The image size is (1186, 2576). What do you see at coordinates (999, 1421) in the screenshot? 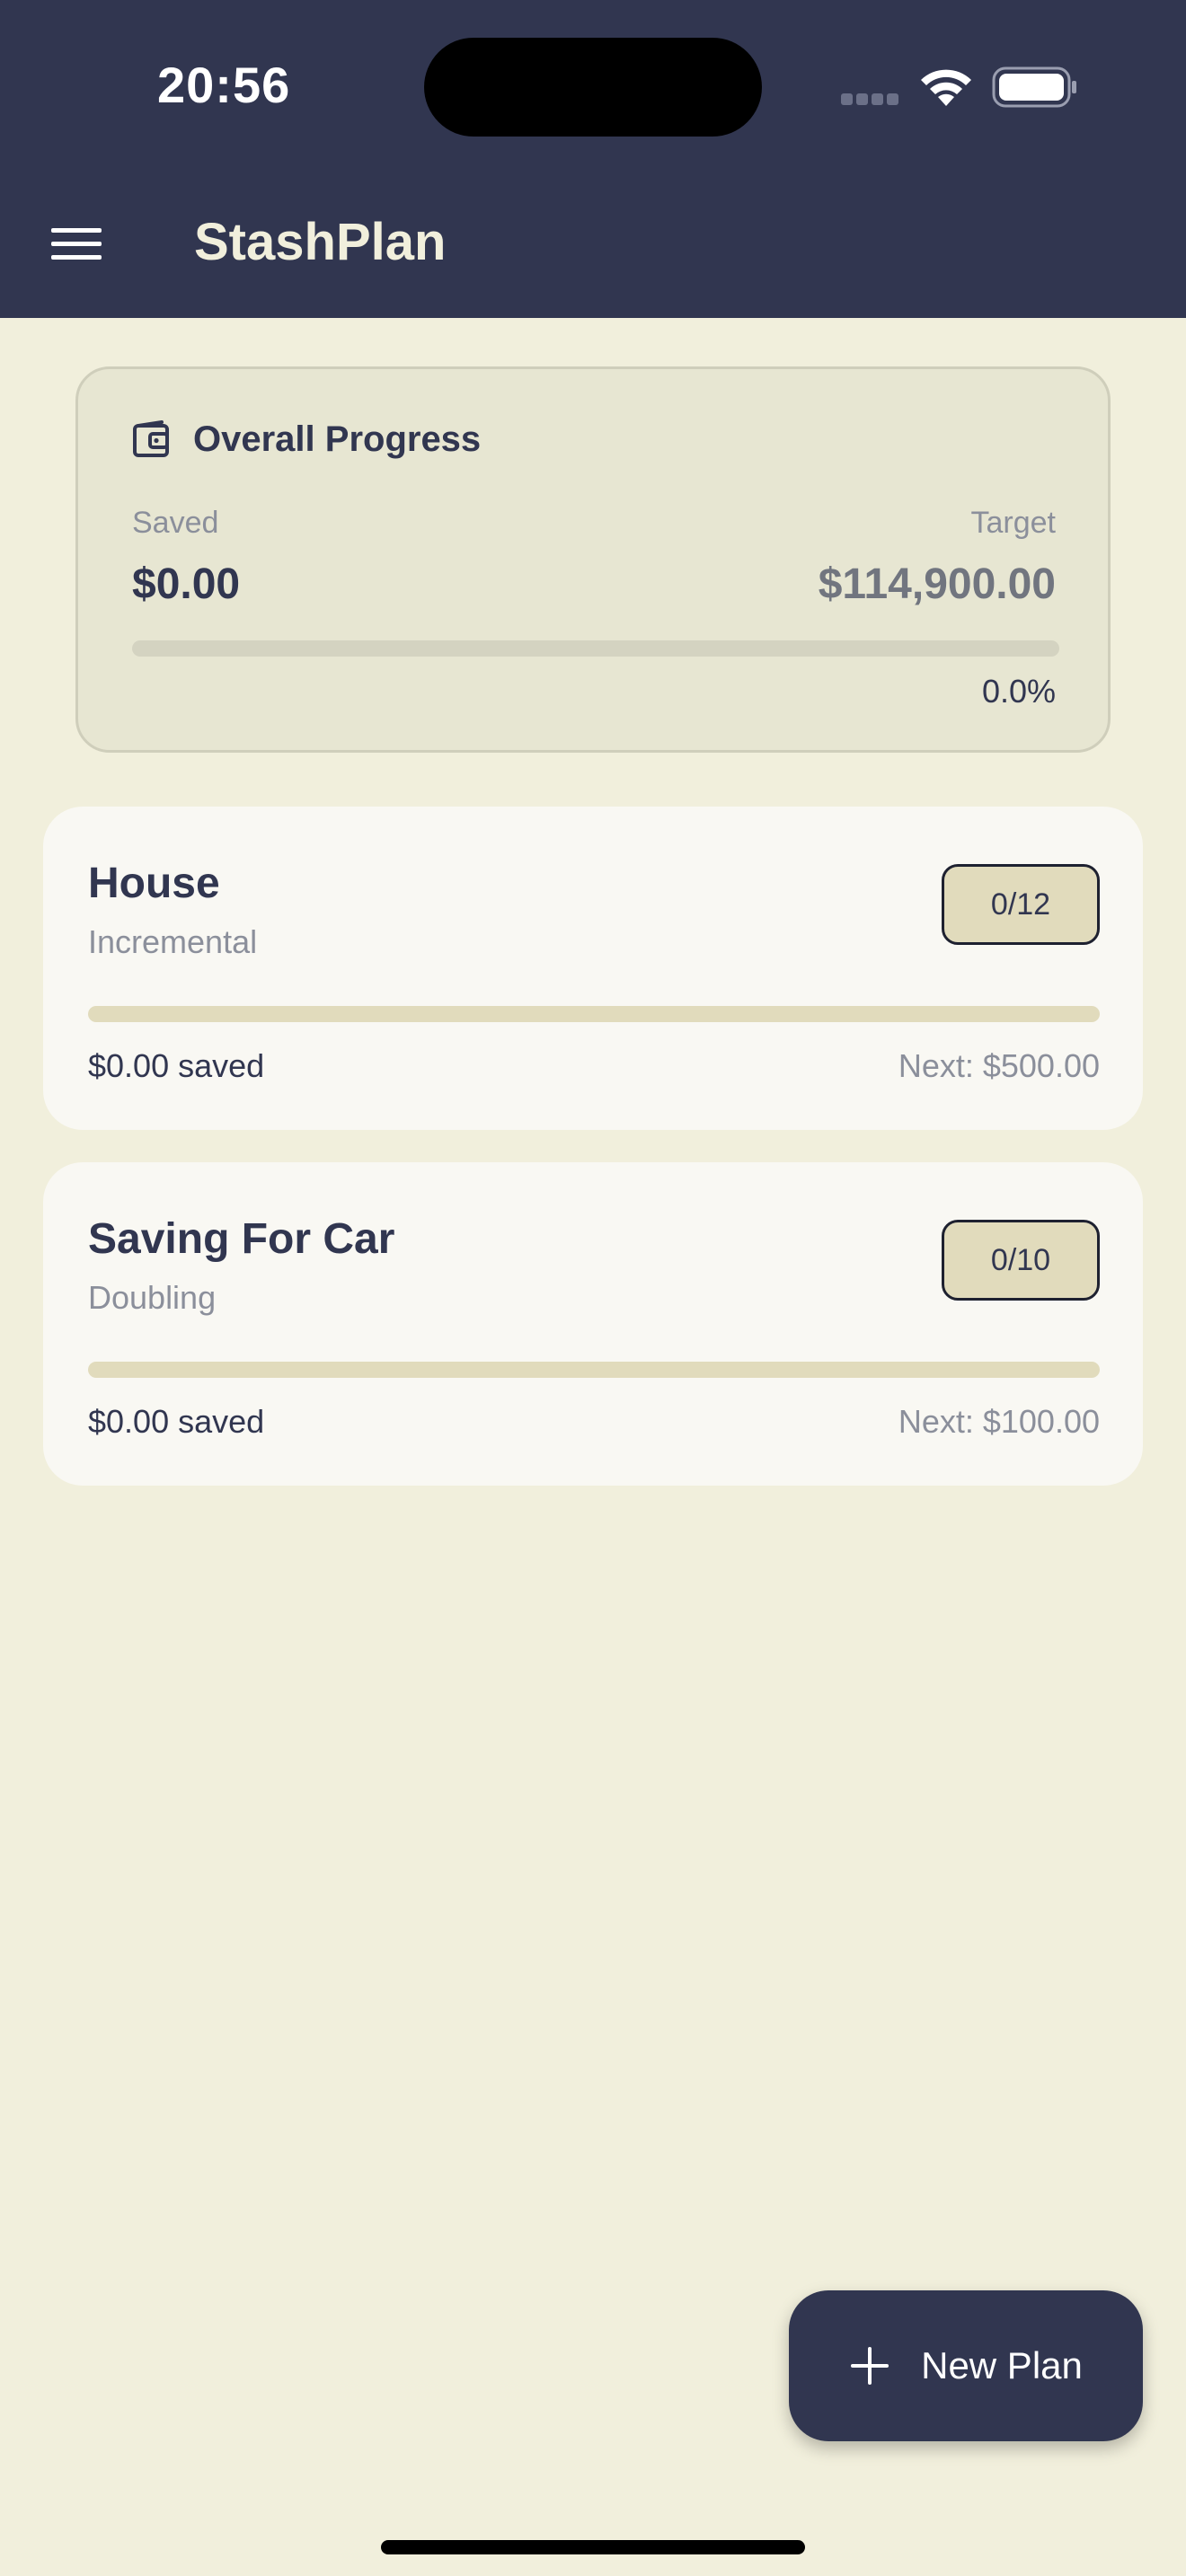
I see `plan-next-amount: Next: $100.00` at bounding box center [999, 1421].